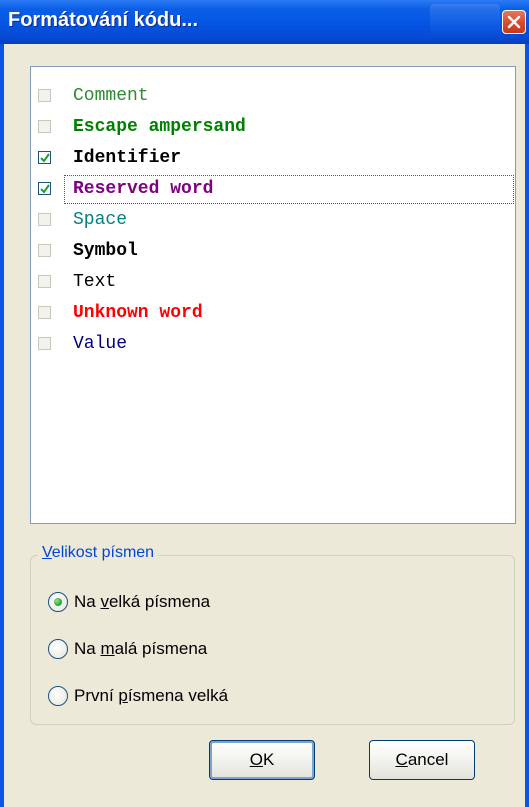 This screenshot has width=529, height=807. I want to click on letter-case-group-title: Velikost písmen, so click(98, 553).